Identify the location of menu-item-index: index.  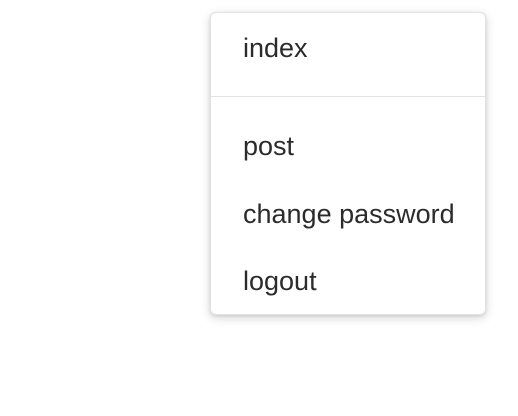
(275, 48).